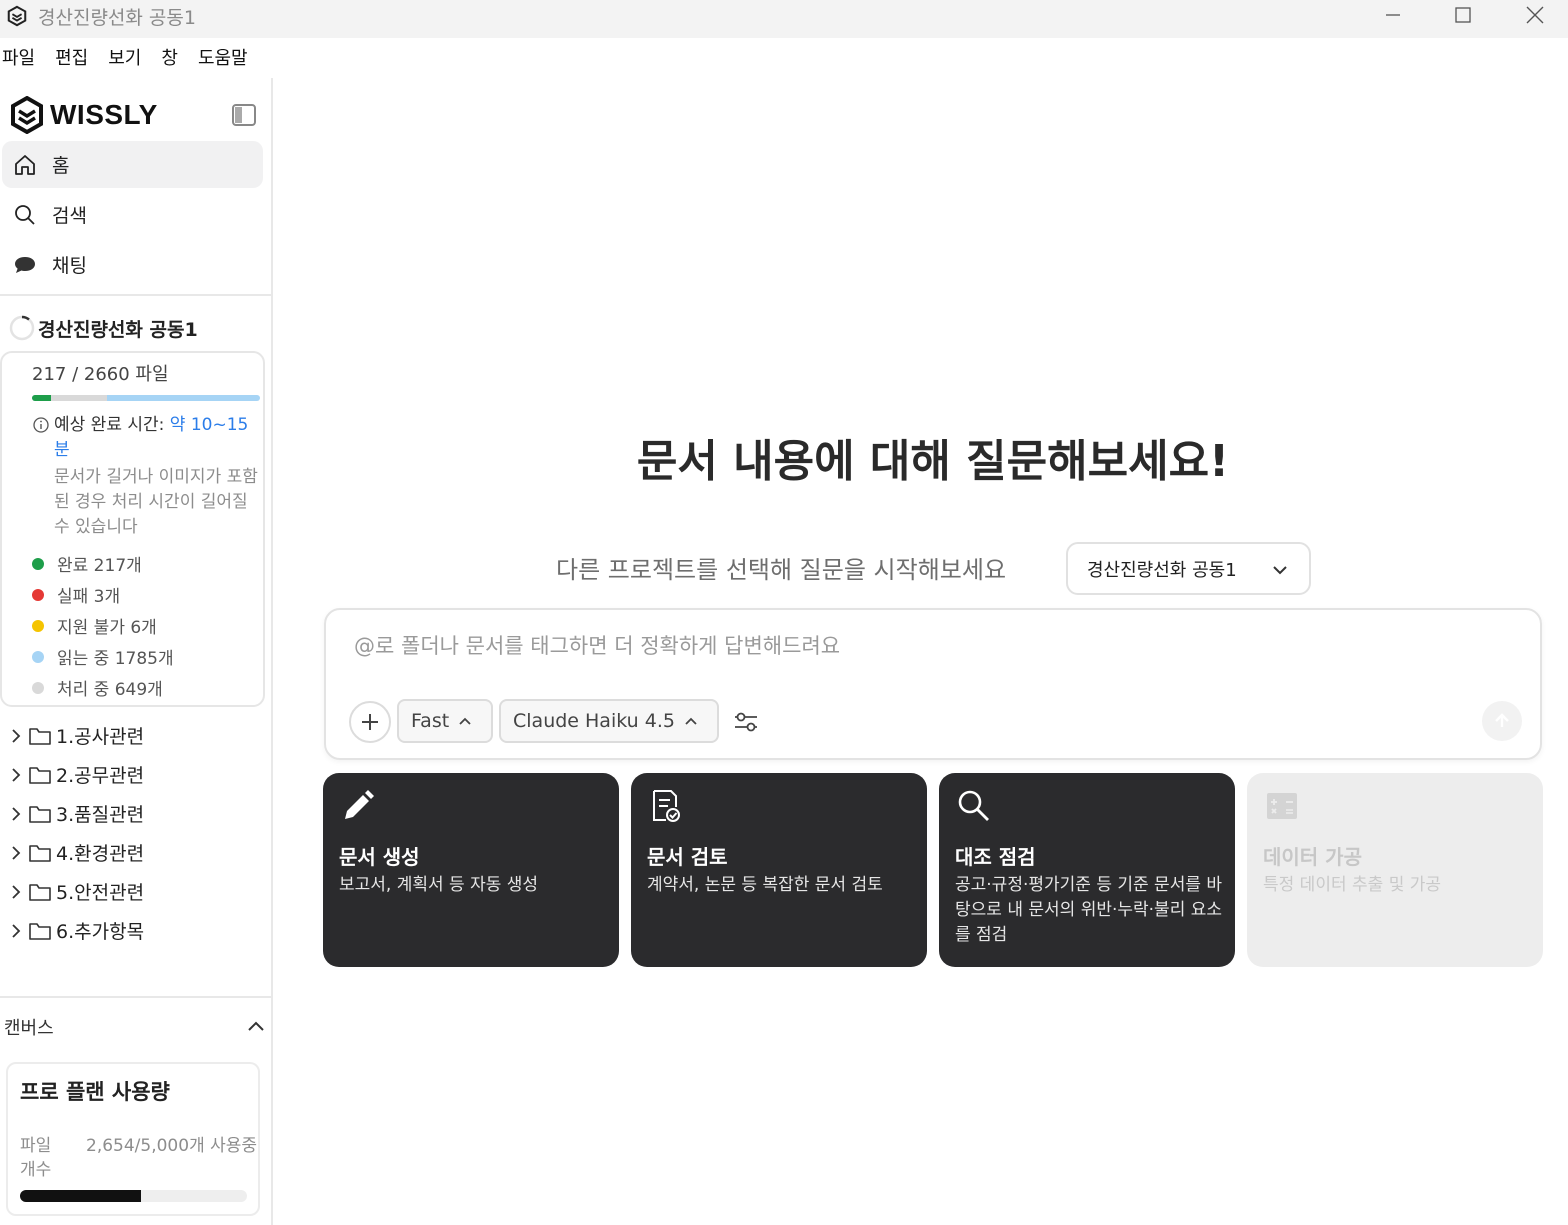 The image size is (1568, 1225). What do you see at coordinates (100, 932) in the screenshot?
I see `folder-label: 6.추가항목` at bounding box center [100, 932].